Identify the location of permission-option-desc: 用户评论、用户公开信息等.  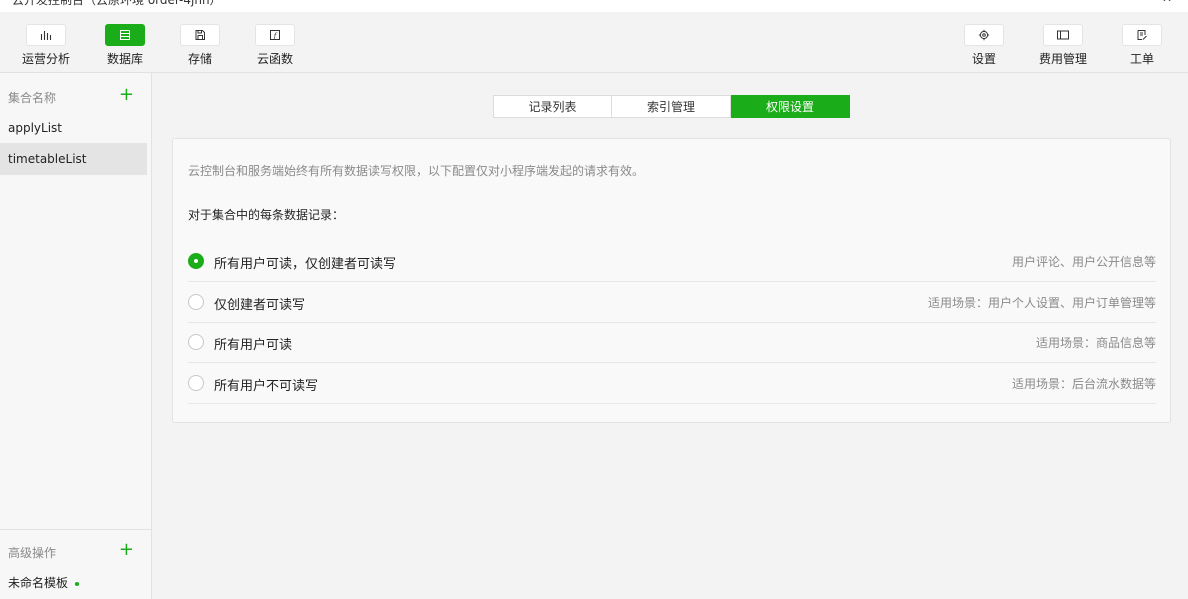
(1083, 262).